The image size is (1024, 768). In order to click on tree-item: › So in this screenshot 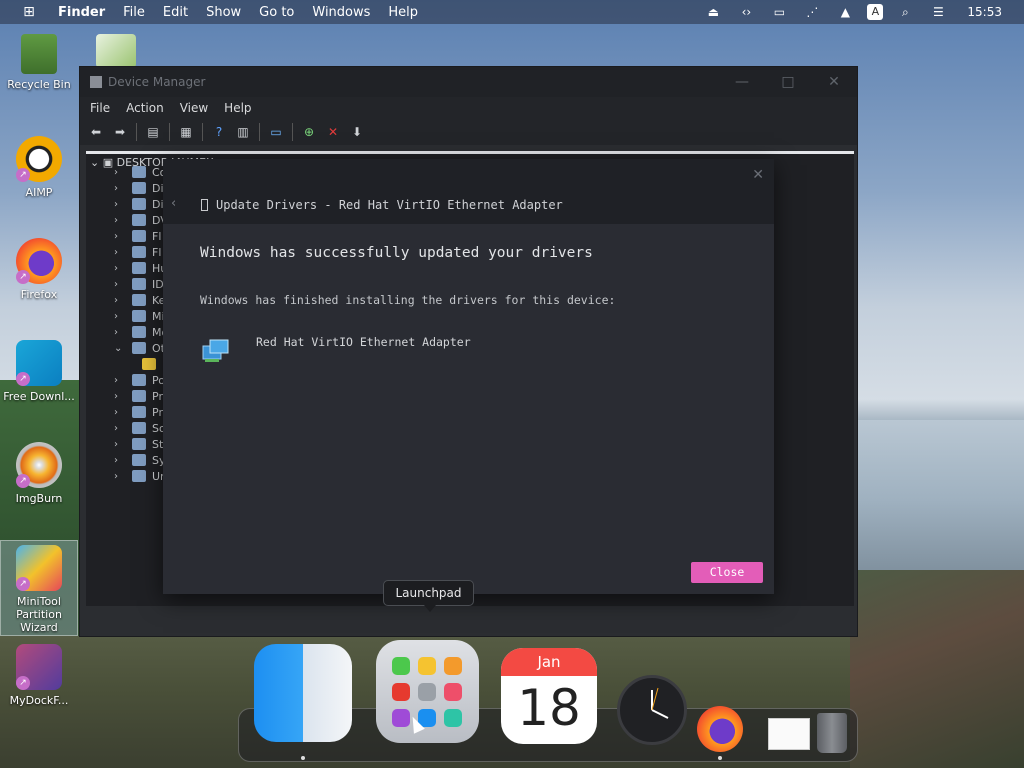, I will do `click(140, 428)`.